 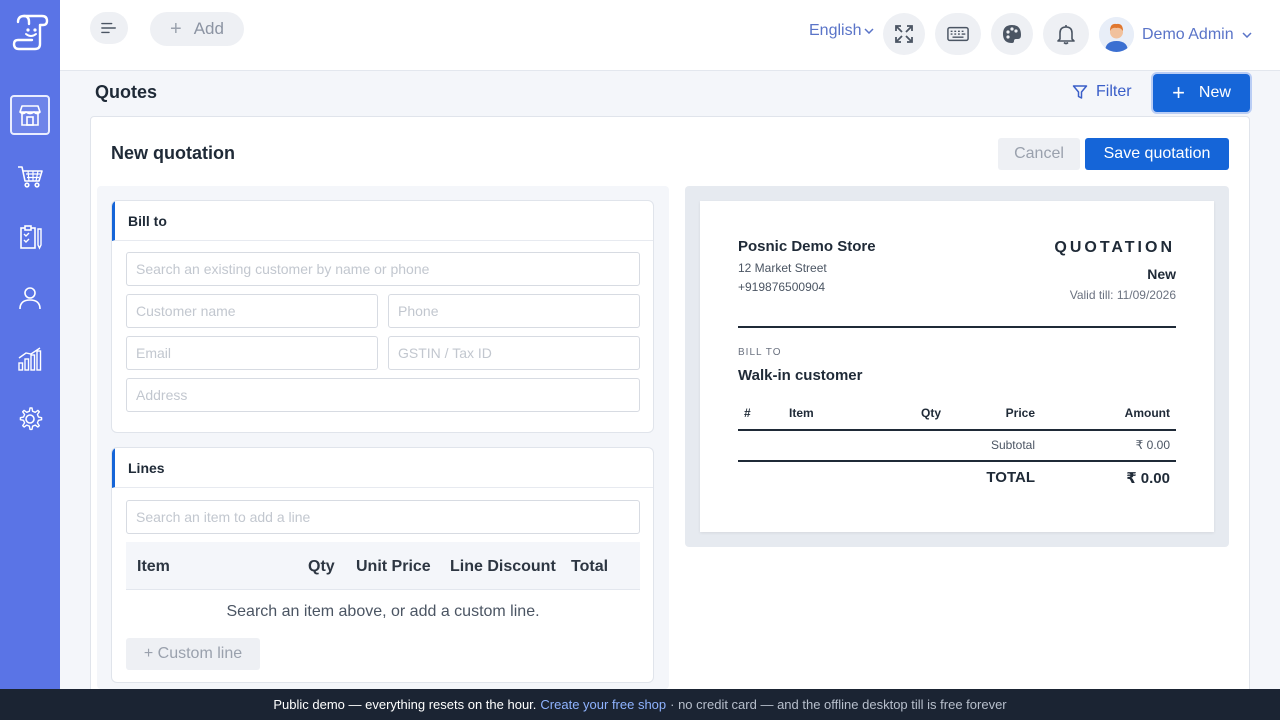 What do you see at coordinates (514, 353) in the screenshot?
I see `gstin-field: GSTIN / Tax ID` at bounding box center [514, 353].